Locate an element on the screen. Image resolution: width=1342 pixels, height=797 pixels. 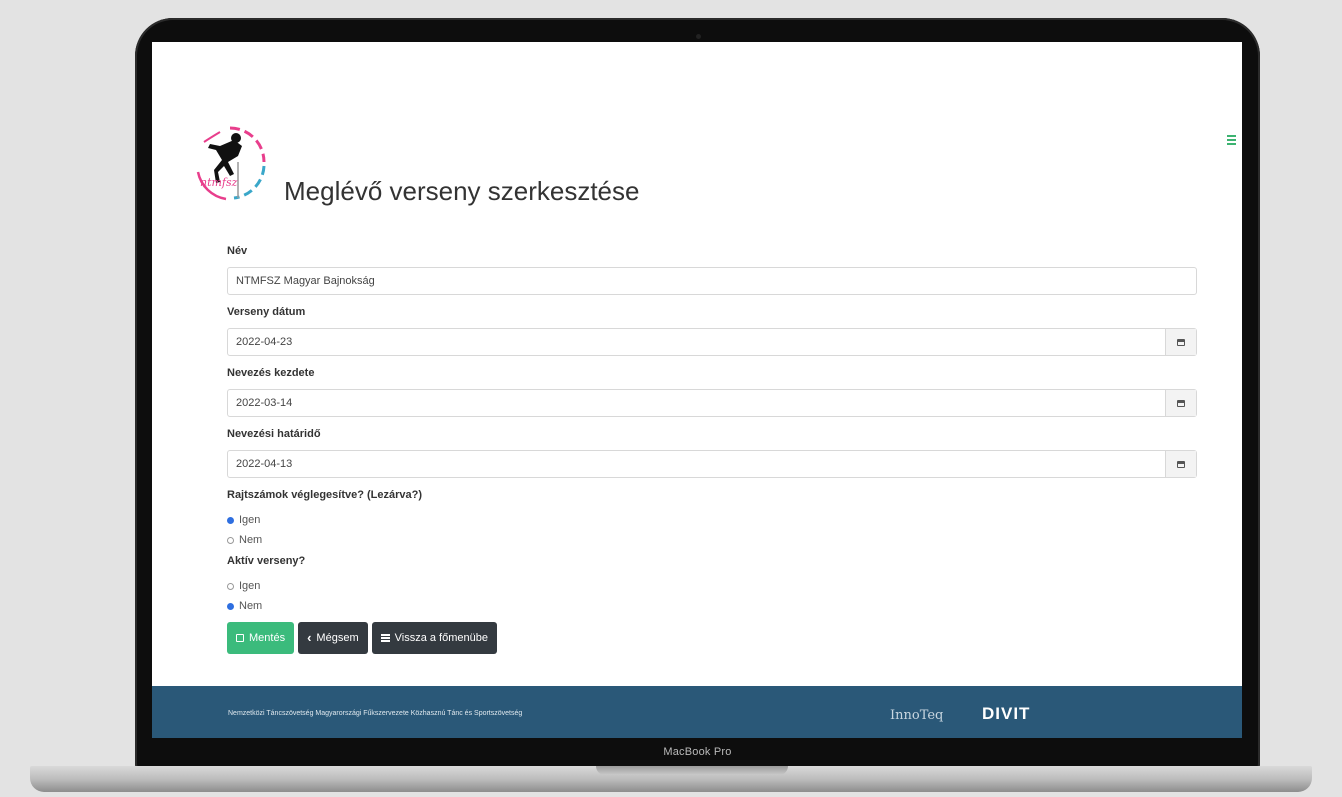
save-button: Mentés is located at coordinates (261, 638).